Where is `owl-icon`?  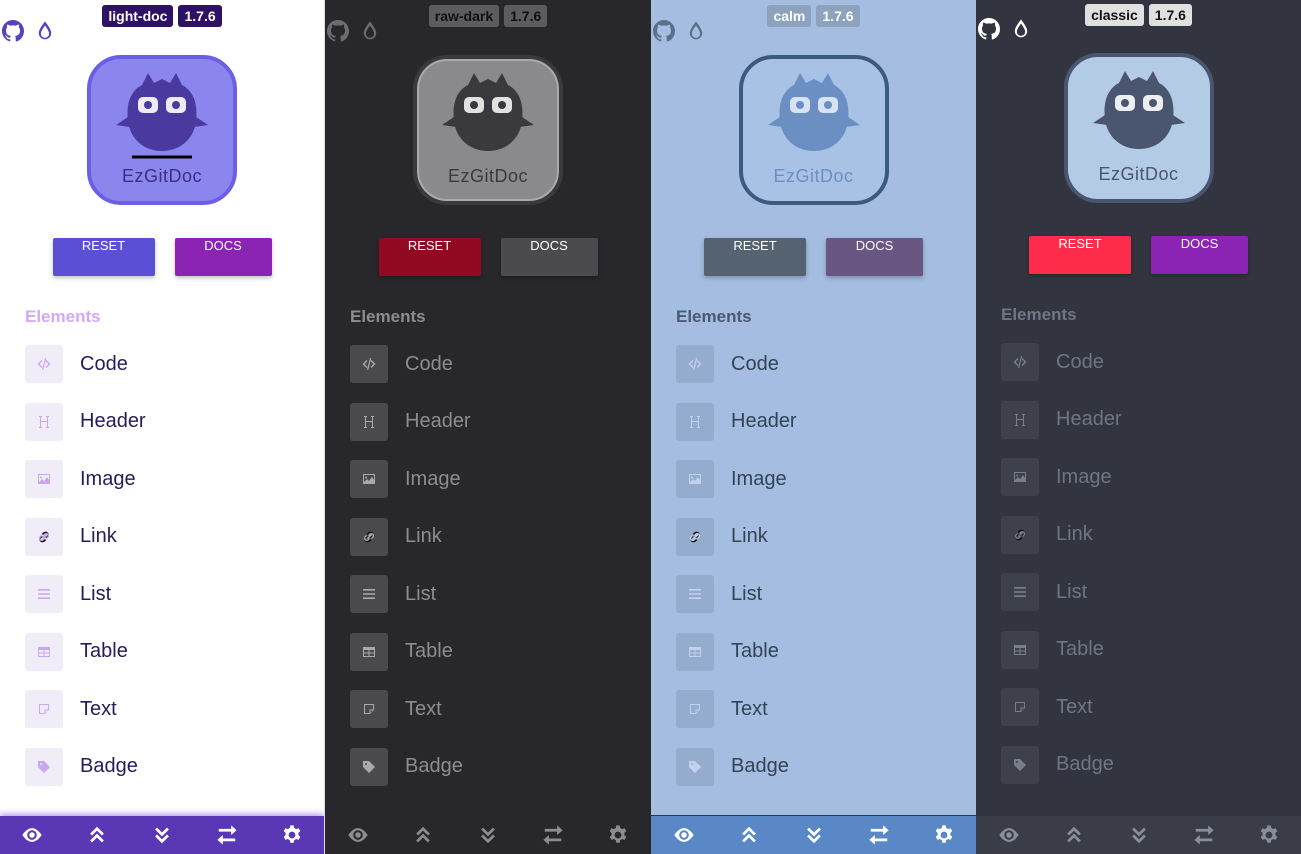 owl-icon is located at coordinates (813, 112).